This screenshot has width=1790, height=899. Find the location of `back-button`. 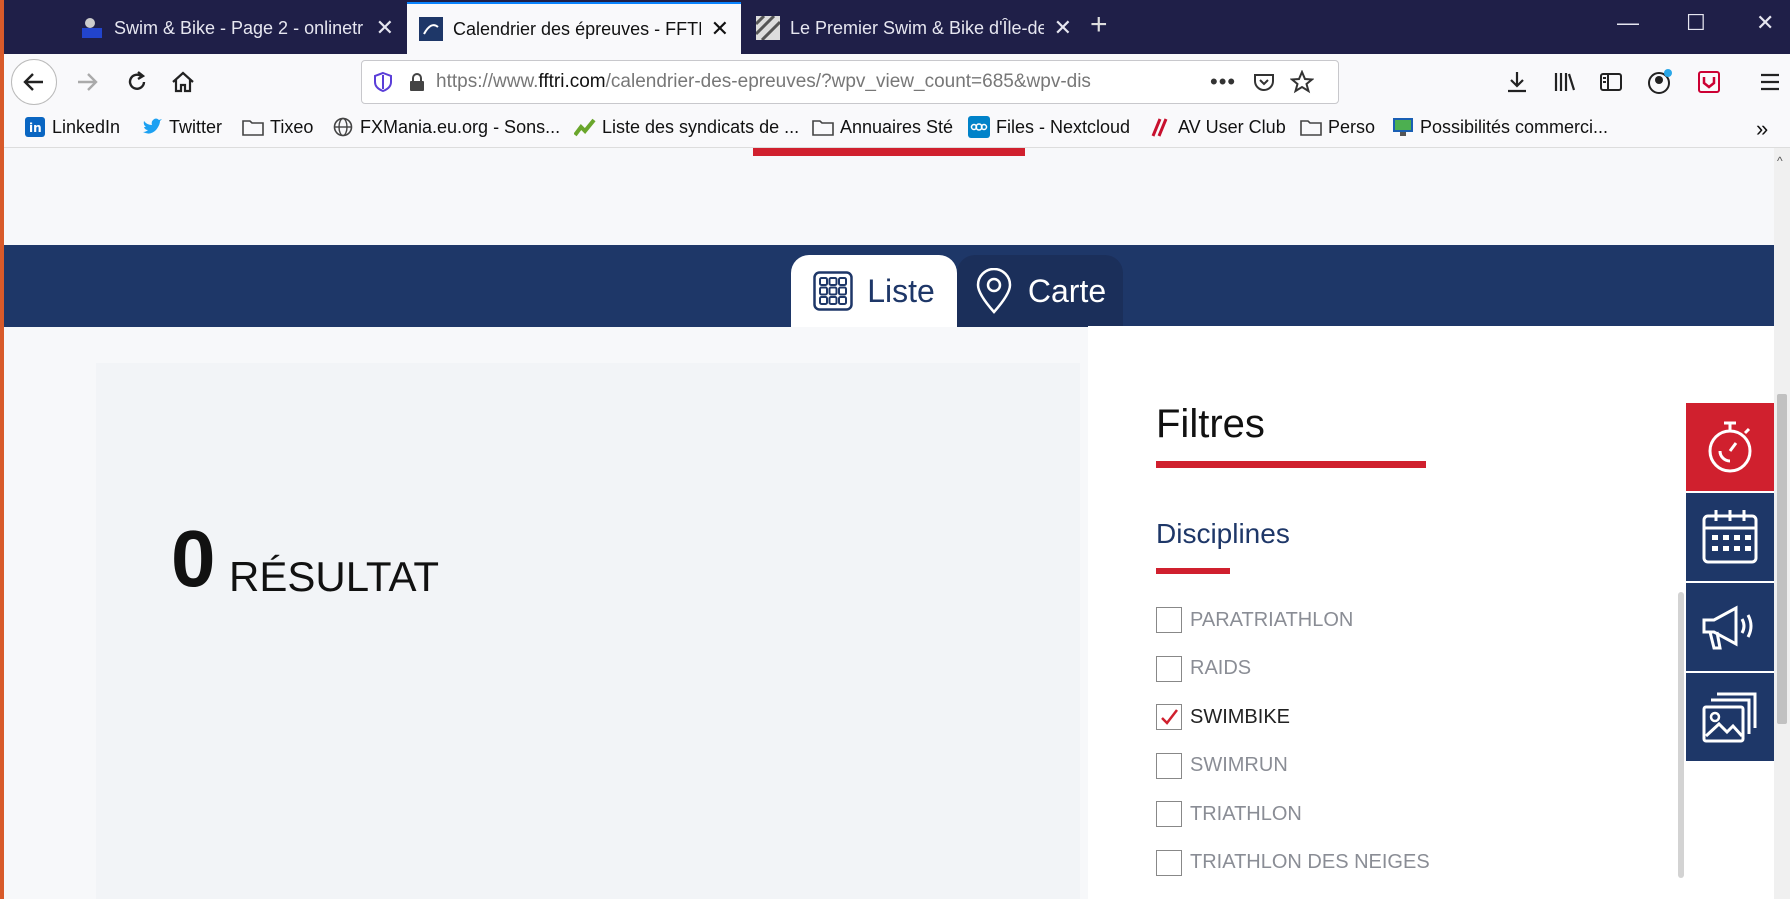

back-button is located at coordinates (34, 82).